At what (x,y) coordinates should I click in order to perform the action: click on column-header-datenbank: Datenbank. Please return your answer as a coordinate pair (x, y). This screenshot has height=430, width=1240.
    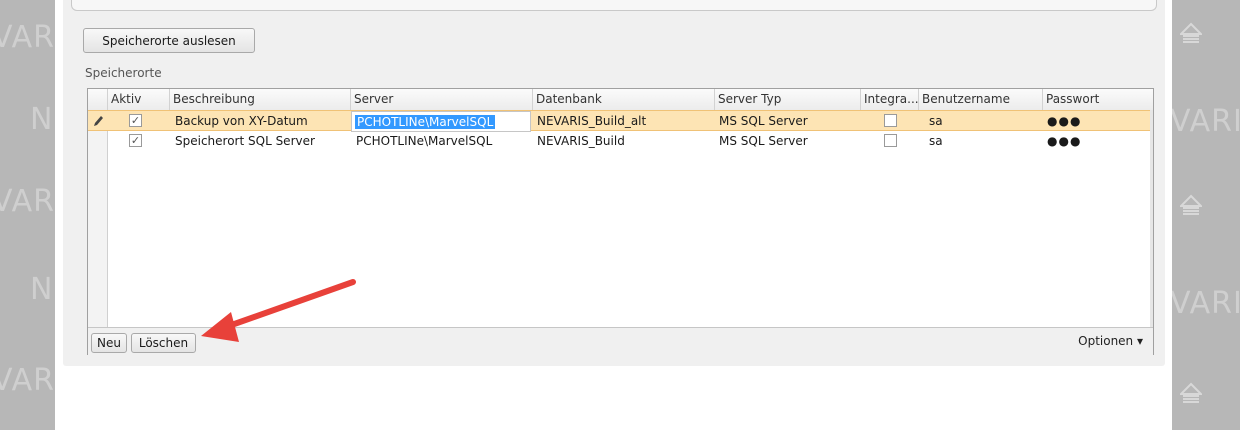
    Looking at the image, I should click on (623, 99).